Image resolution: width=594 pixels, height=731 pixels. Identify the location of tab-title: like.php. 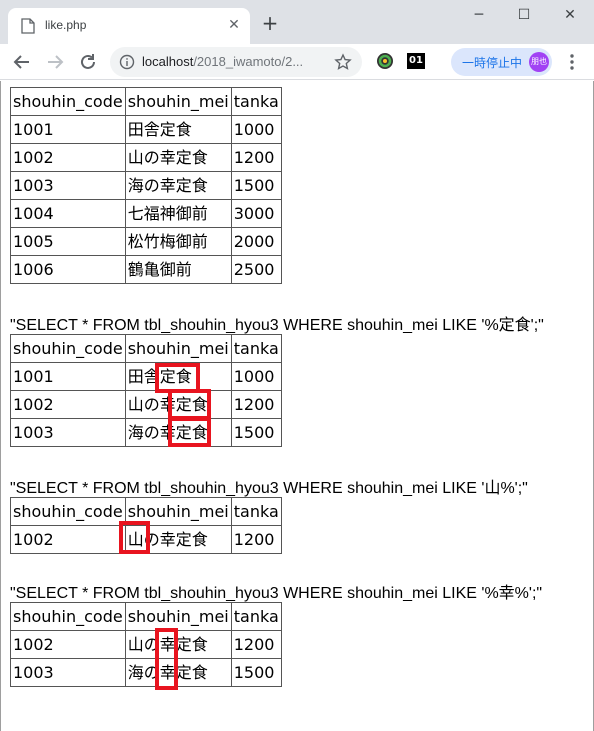
(66, 25).